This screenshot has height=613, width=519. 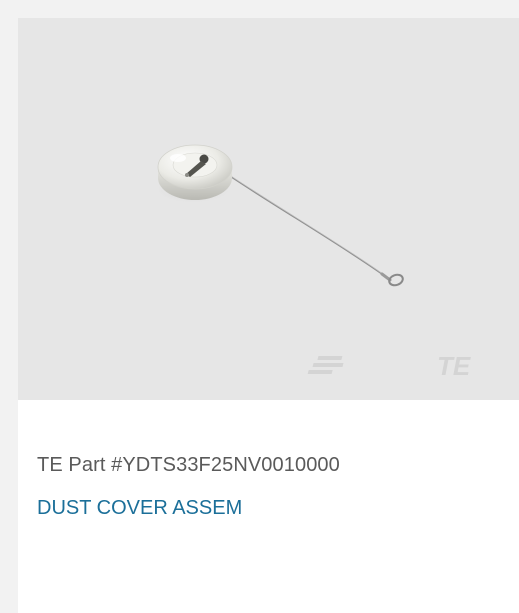 I want to click on part-number-text: TE Part #YDTS33F25NV0010000, so click(x=188, y=465).